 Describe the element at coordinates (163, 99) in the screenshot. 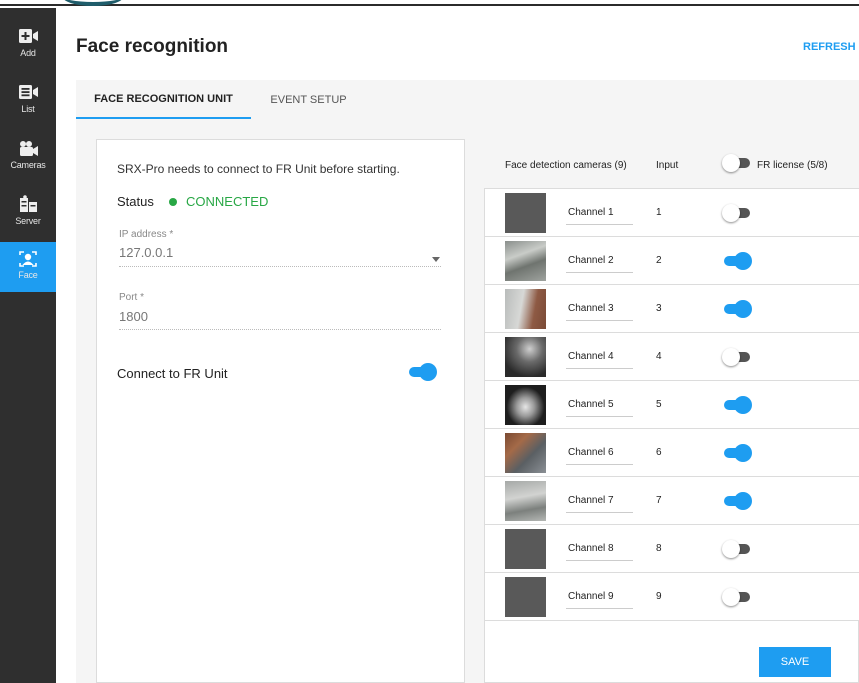

I see `tab-face-recognition-unit: FACE RECOGNITION UNIT` at that location.